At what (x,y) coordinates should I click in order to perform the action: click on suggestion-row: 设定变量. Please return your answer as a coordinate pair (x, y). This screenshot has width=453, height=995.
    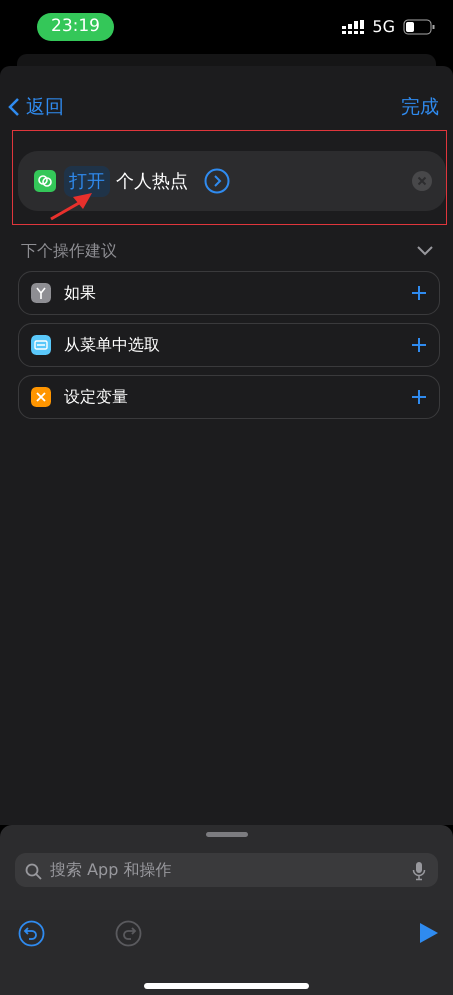
    Looking at the image, I should click on (229, 397).